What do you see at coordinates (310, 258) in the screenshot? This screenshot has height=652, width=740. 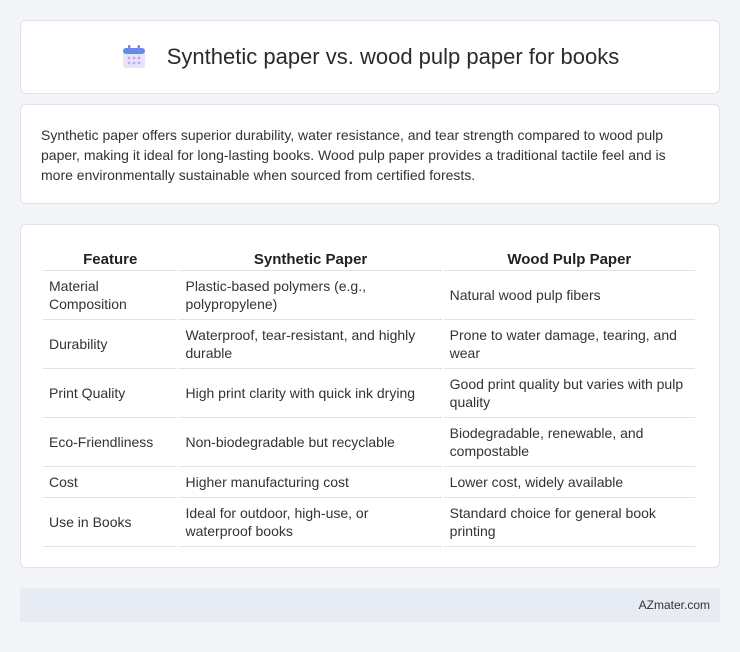 I see `header-synthetic-paper: Synthetic Paper` at bounding box center [310, 258].